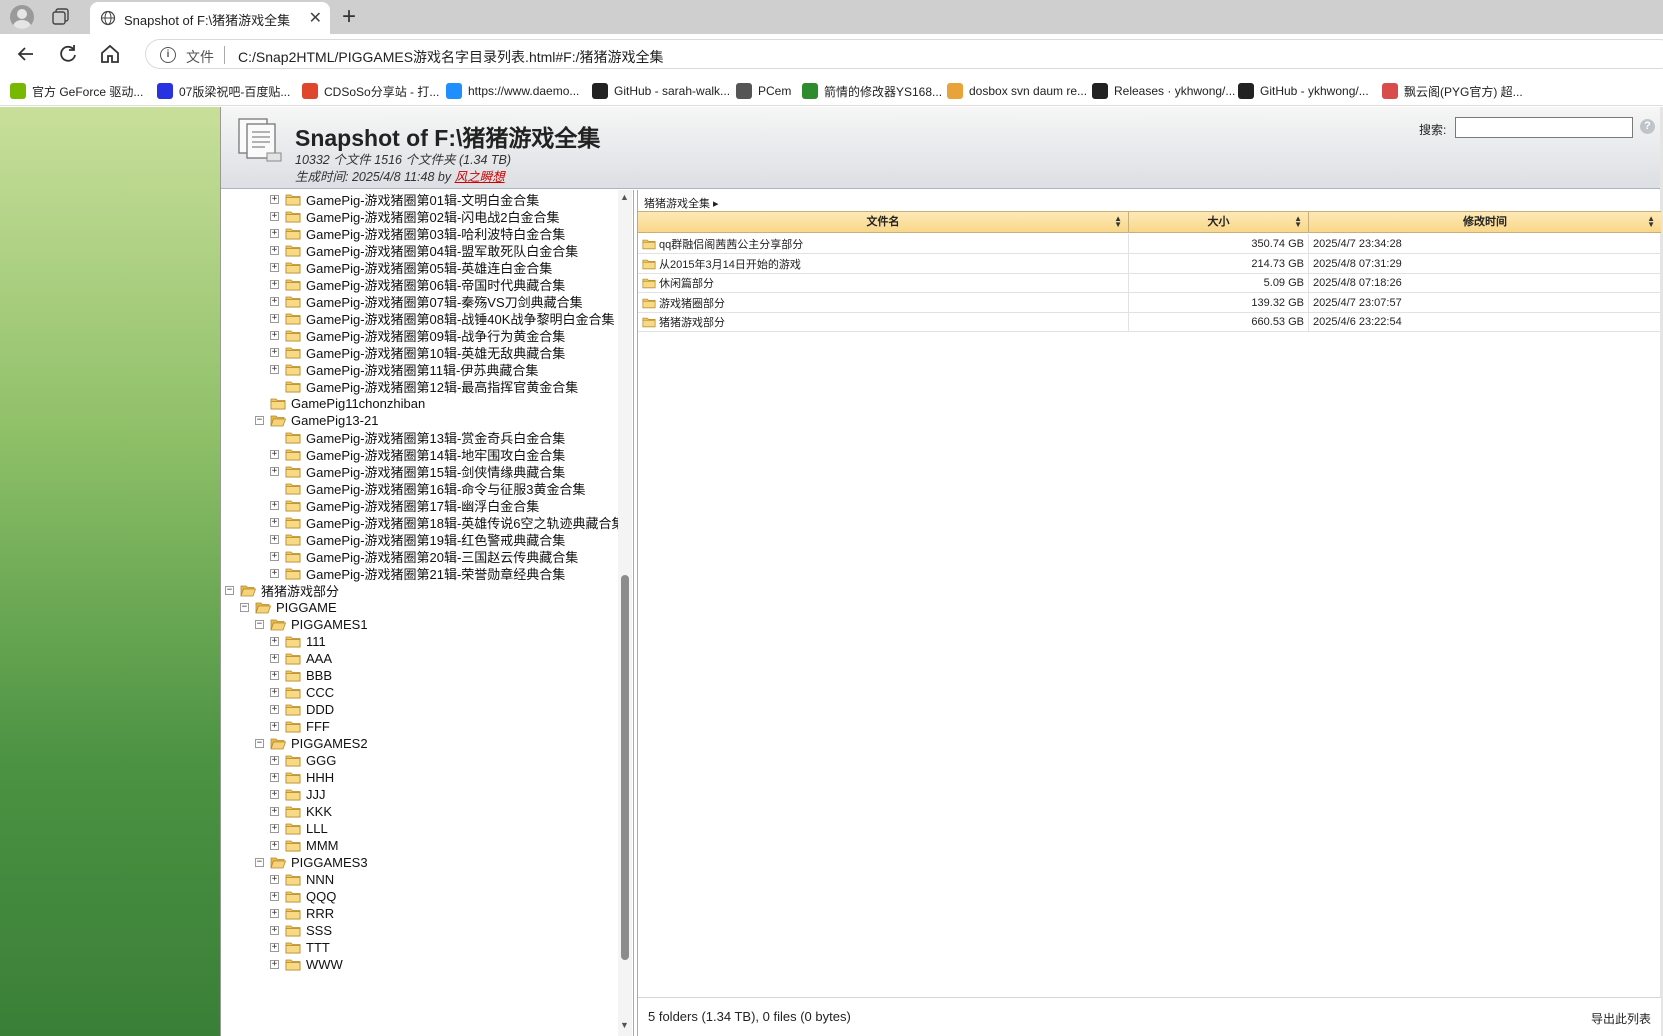 The image size is (1663, 1036). What do you see at coordinates (411, 267) in the screenshot?
I see `tree-item: + GamePig-游戏猪圈第05辑-英雄连白金合集` at bounding box center [411, 267].